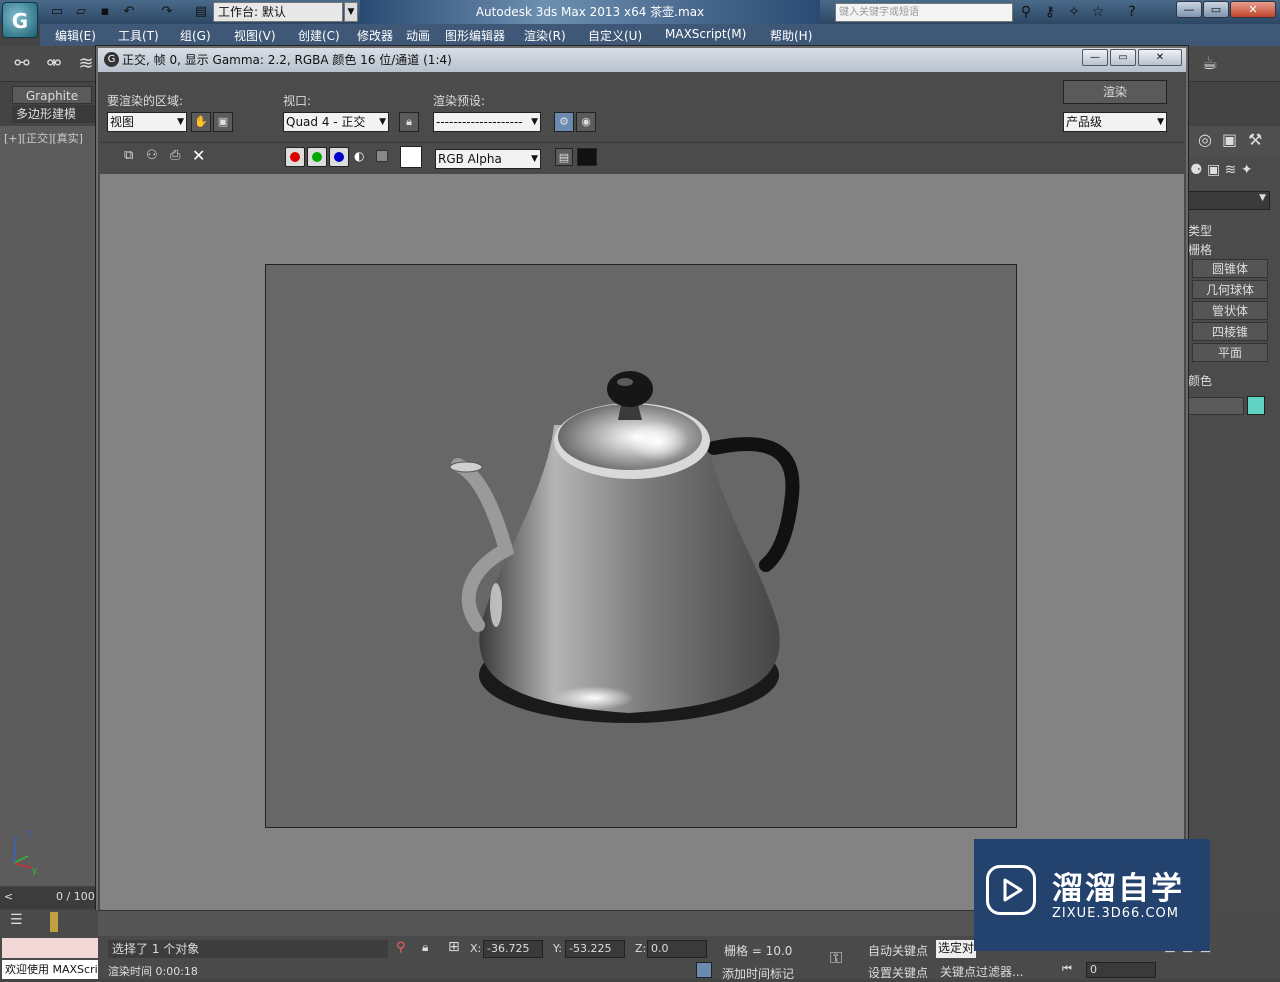 This screenshot has height=982, width=1280. I want to click on redo-icon: ↷, so click(167, 12).